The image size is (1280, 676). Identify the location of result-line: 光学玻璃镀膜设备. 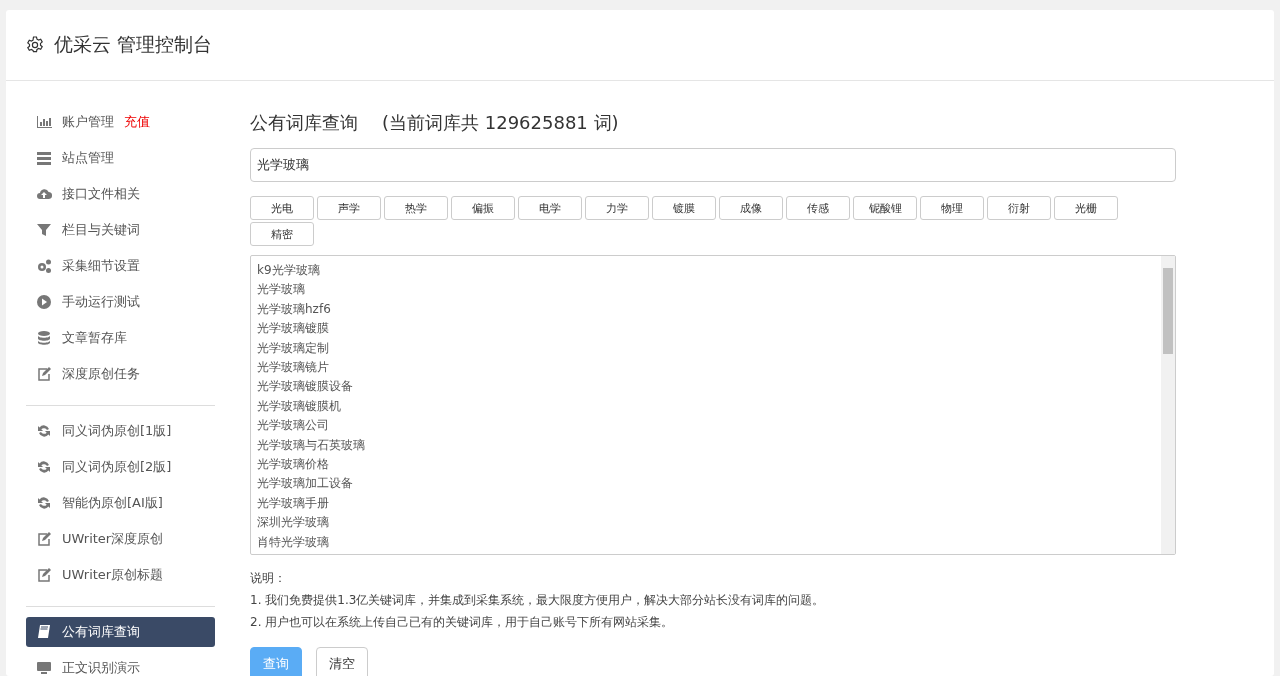
(305, 387).